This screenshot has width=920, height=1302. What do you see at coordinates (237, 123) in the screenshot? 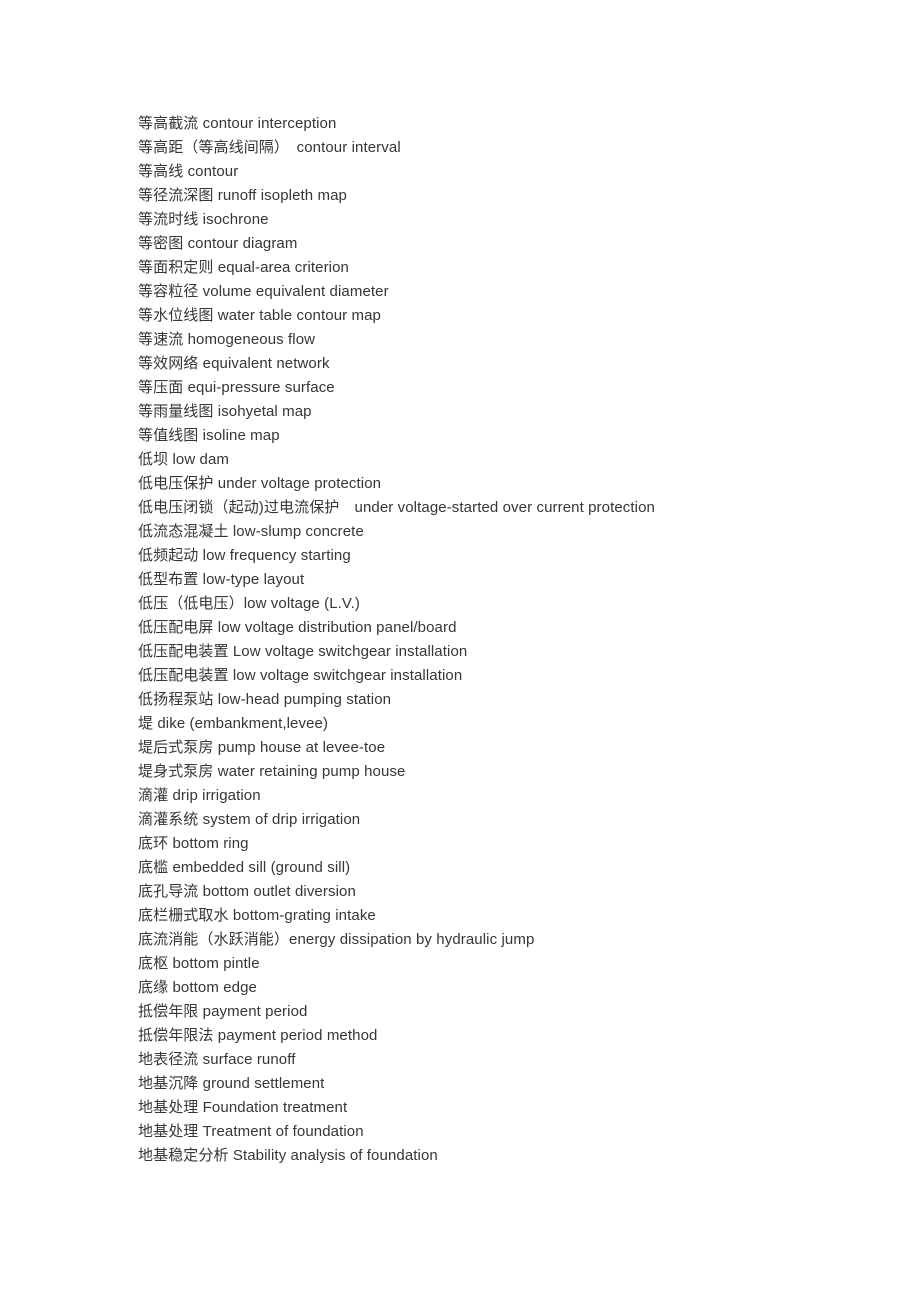
I see `glossary-entry: 等高截流 contour interception` at bounding box center [237, 123].